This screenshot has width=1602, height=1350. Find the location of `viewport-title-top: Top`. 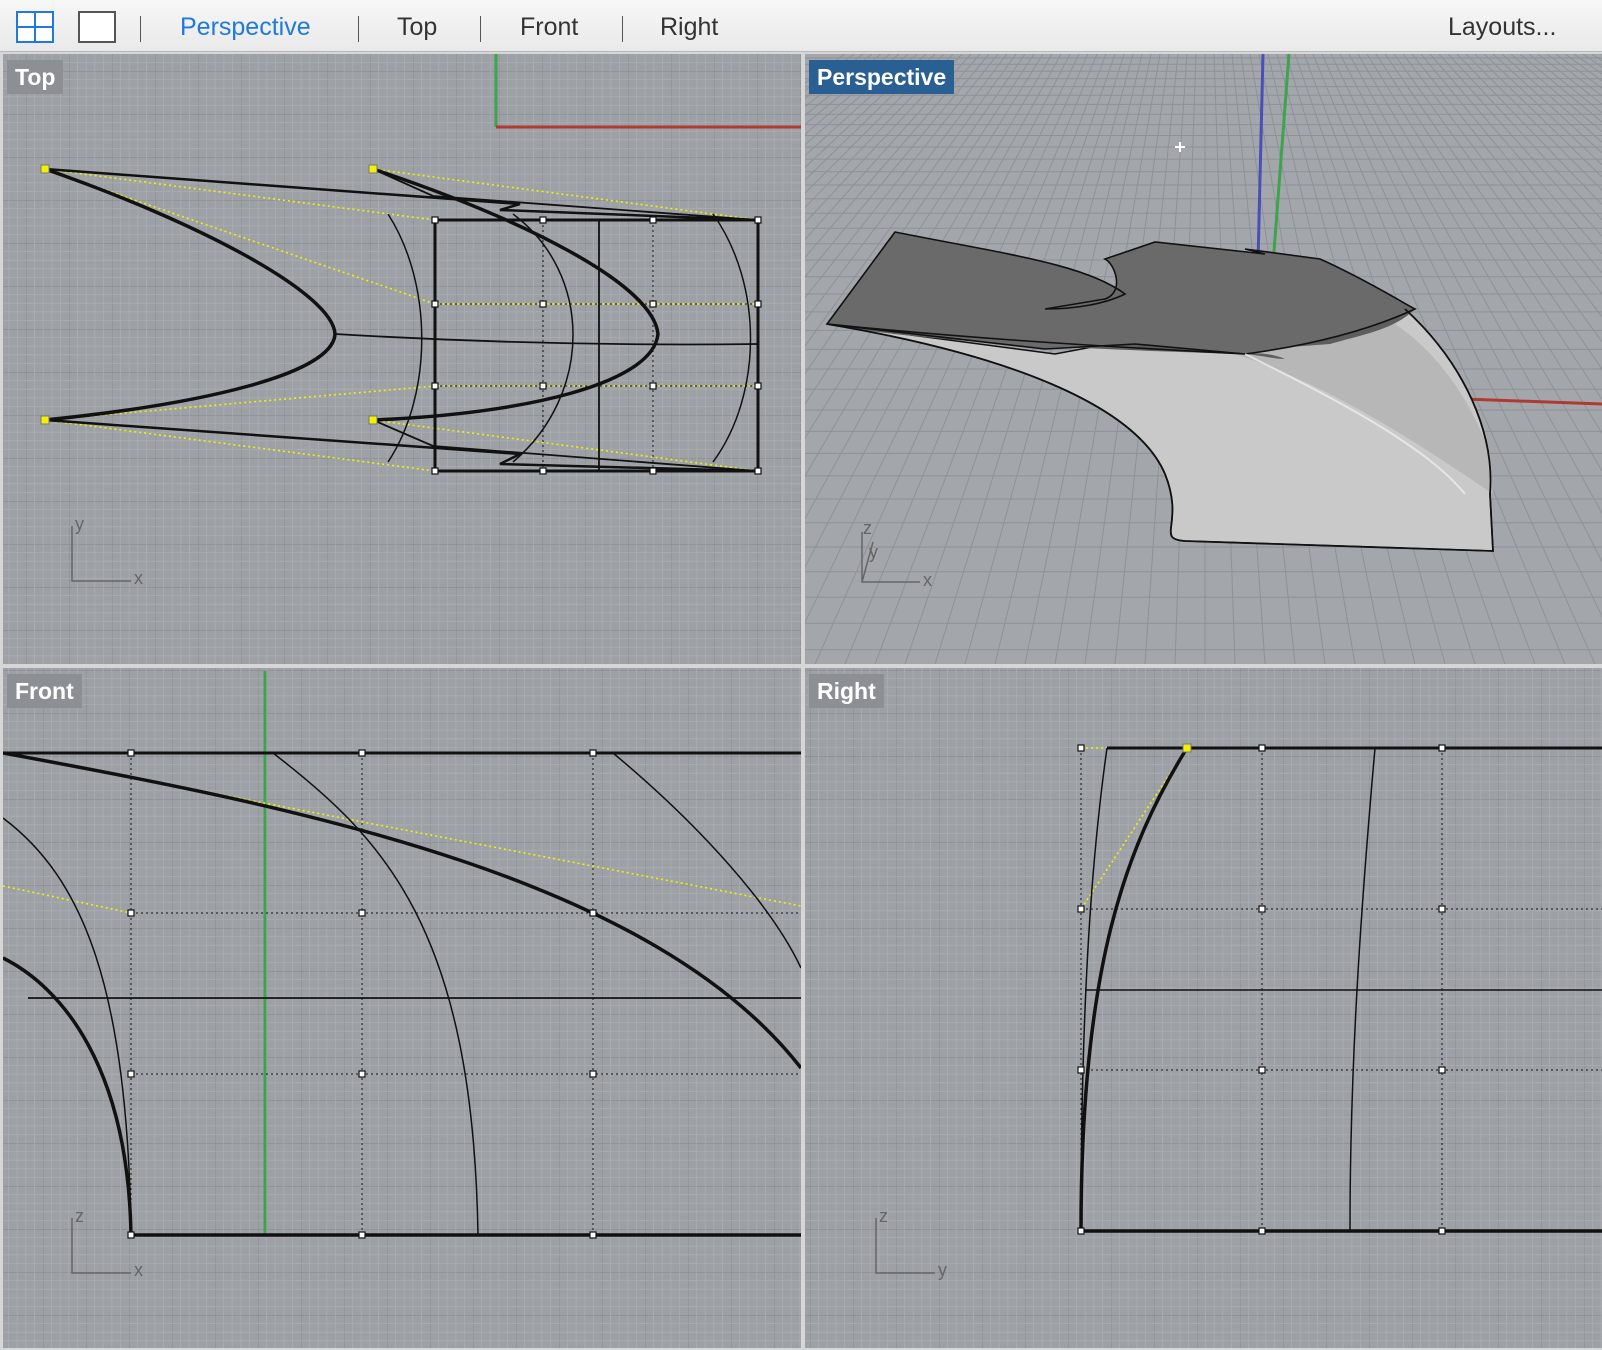

viewport-title-top: Top is located at coordinates (35, 77).